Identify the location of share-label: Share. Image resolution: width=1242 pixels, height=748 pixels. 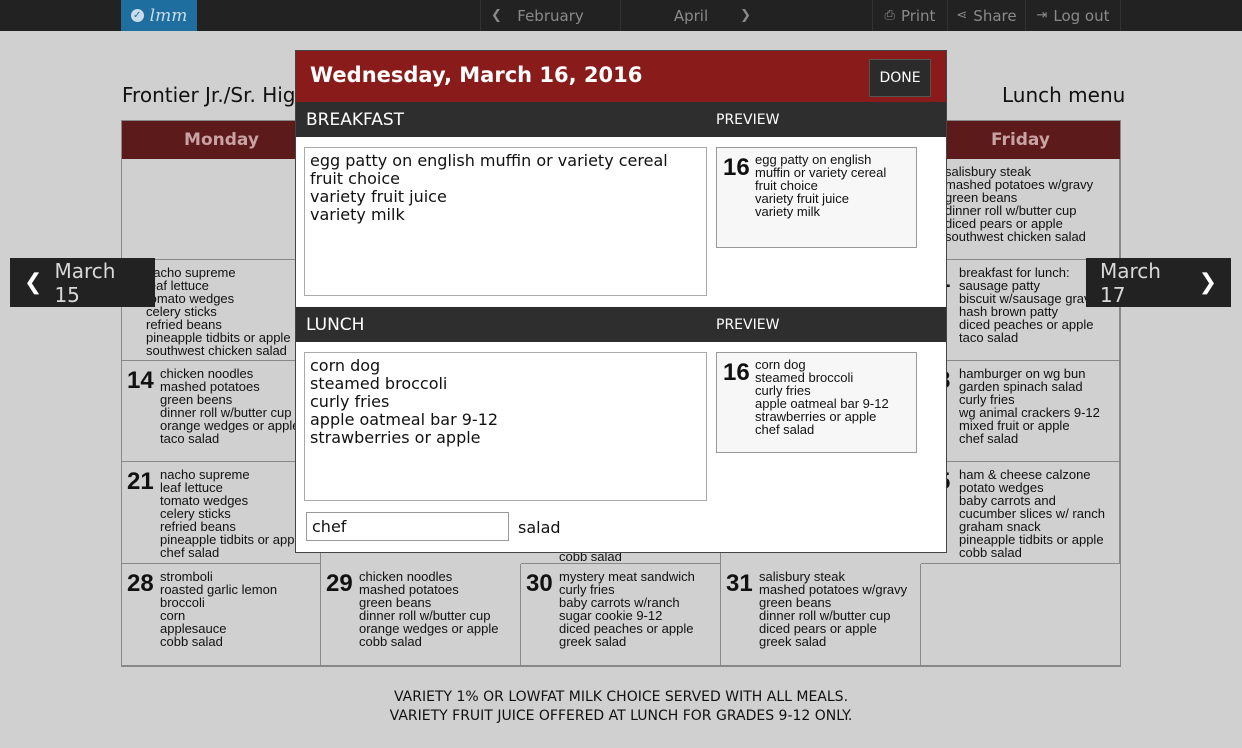
(995, 15).